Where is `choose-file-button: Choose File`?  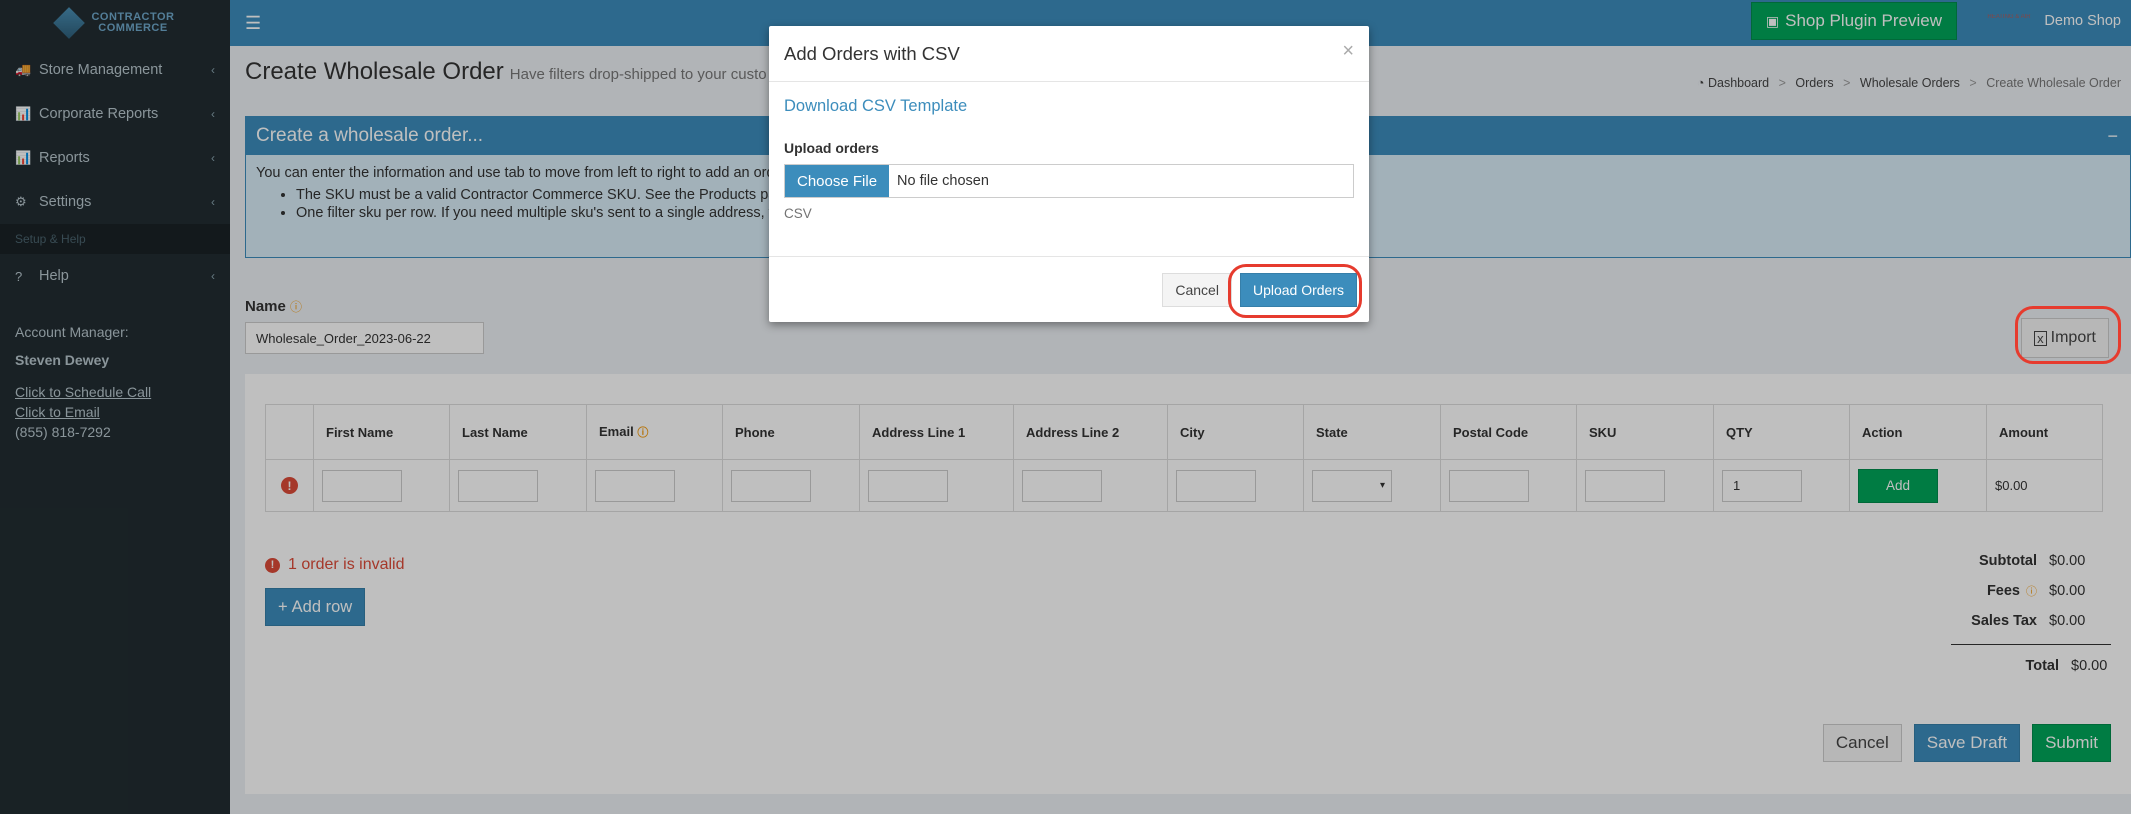 choose-file-button: Choose File is located at coordinates (837, 181).